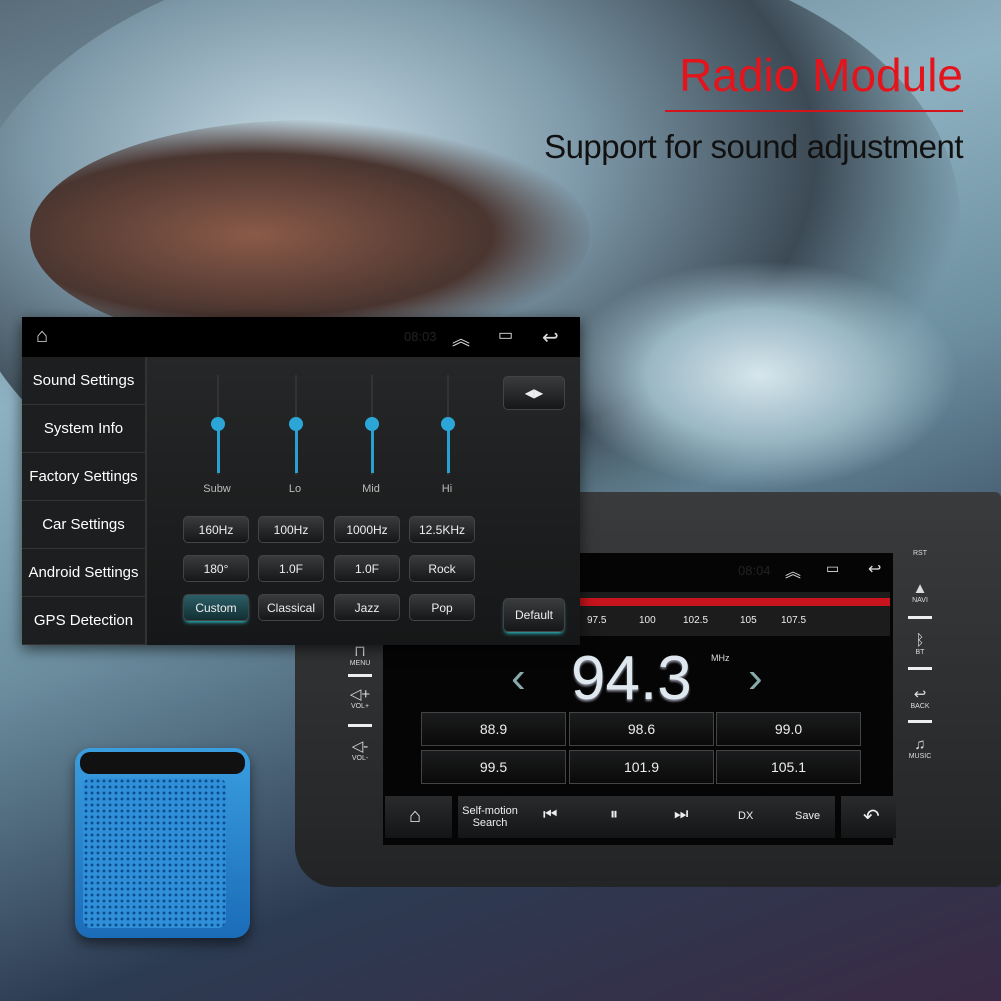 This screenshot has width=1001, height=1001. Describe the element at coordinates (720, 658) in the screenshot. I see `frequency-unit: MHz` at that location.